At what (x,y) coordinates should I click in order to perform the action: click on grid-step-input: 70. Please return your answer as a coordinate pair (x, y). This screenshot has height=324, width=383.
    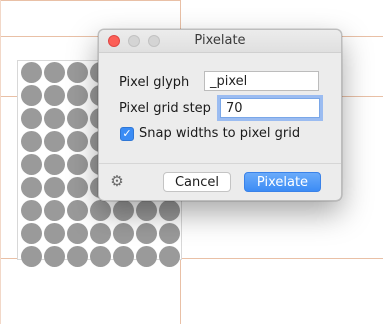
    Looking at the image, I should click on (270, 108).